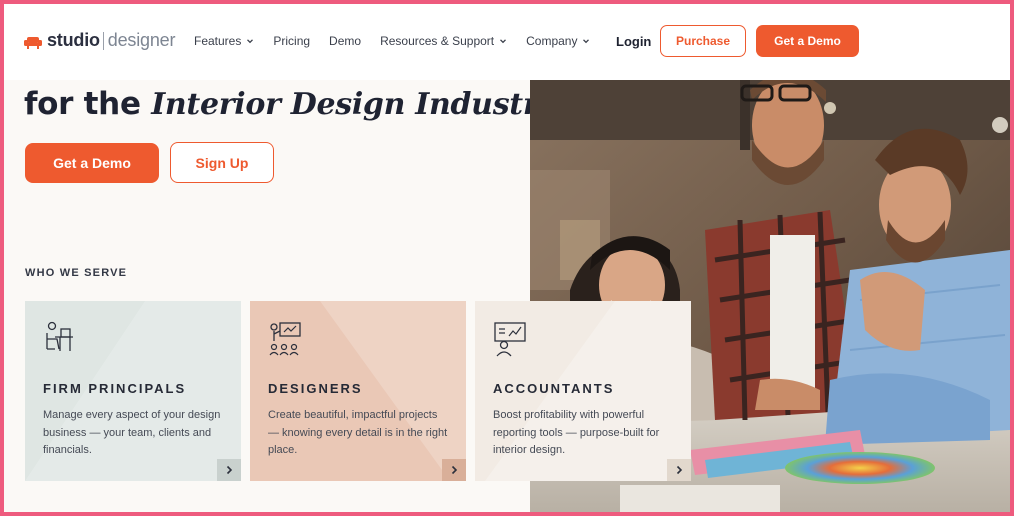 This screenshot has height=516, width=1014. Describe the element at coordinates (33, 41) in the screenshot. I see `sofa-icon` at that location.